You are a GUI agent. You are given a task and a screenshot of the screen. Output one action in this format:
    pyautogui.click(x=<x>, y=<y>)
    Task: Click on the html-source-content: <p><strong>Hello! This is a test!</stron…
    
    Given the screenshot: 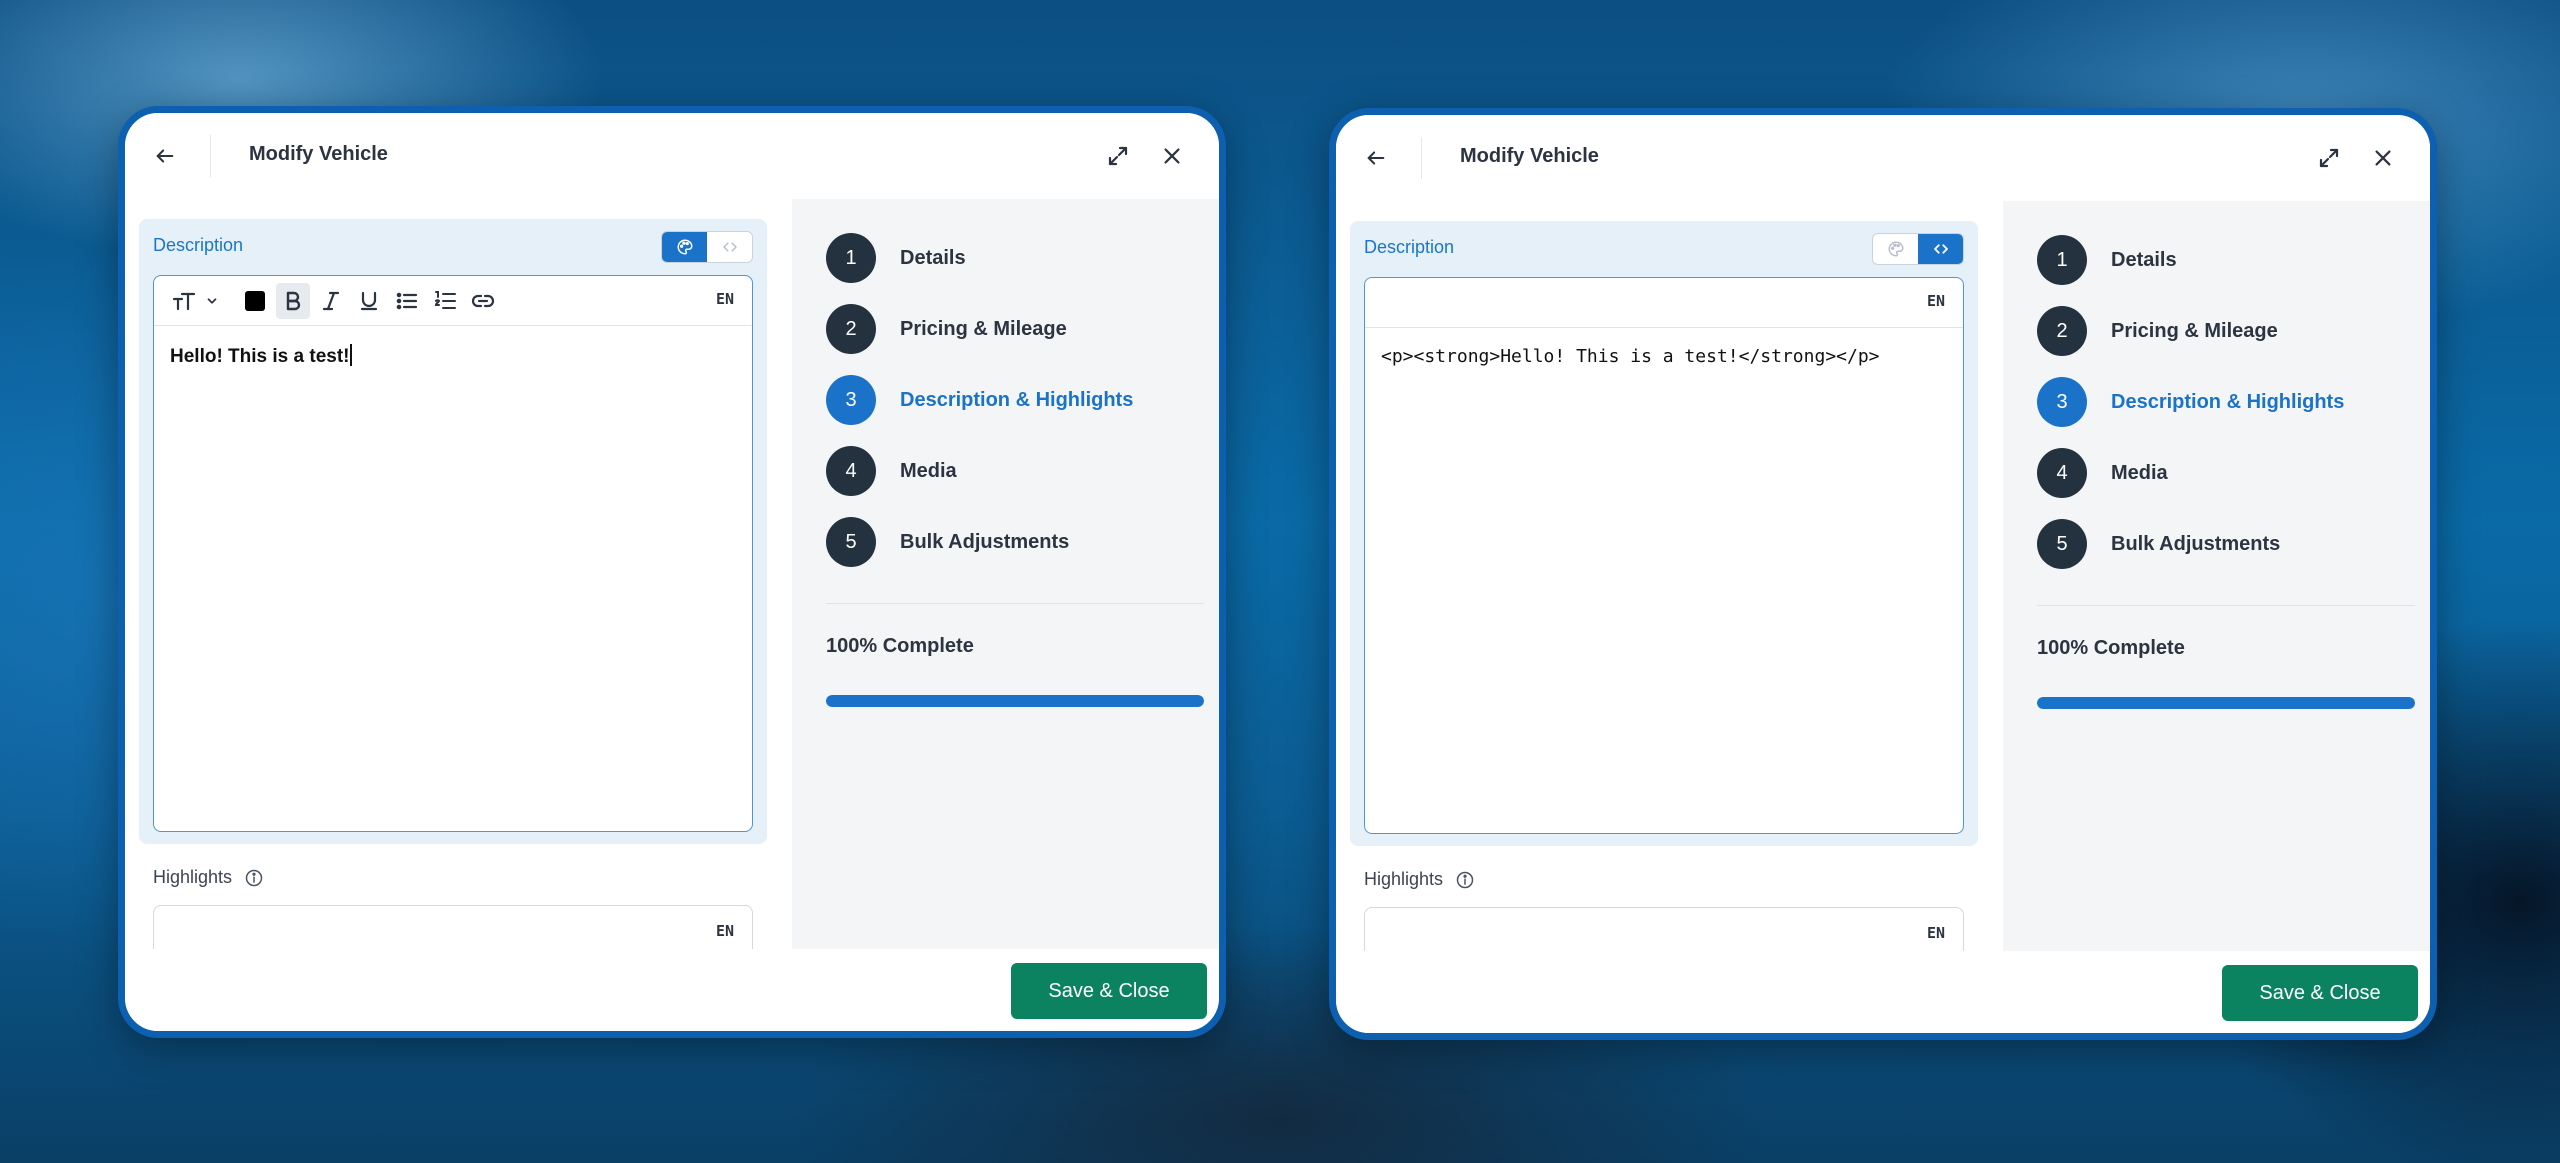 What is the action you would take?
    pyautogui.click(x=1664, y=356)
    